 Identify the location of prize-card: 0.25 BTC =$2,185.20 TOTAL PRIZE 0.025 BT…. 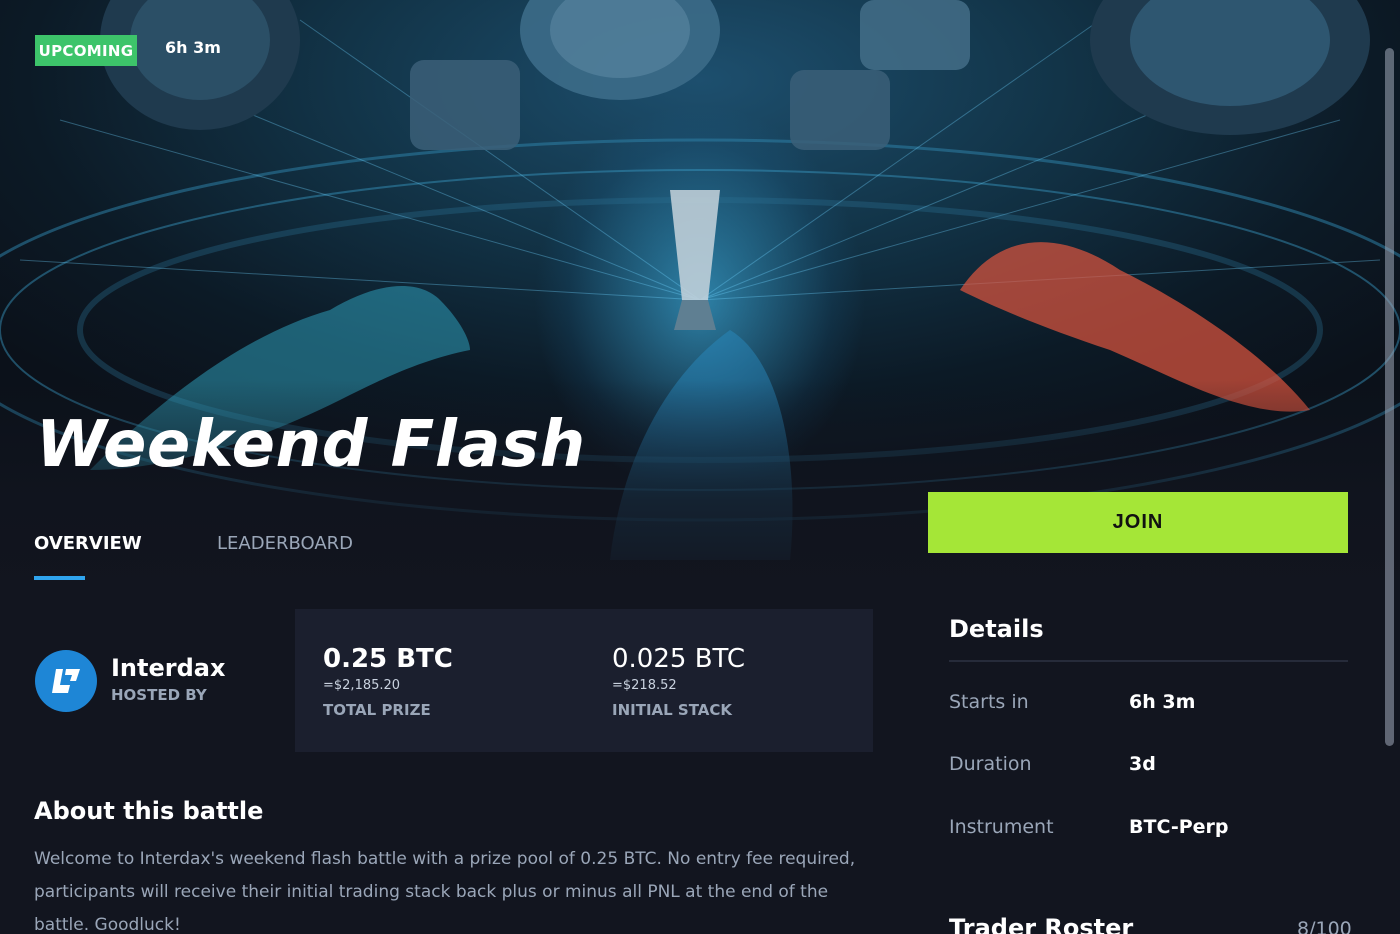
(584, 680).